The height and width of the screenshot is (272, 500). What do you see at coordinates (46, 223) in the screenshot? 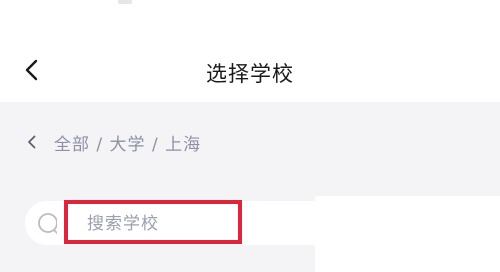
I see `search-icon` at bounding box center [46, 223].